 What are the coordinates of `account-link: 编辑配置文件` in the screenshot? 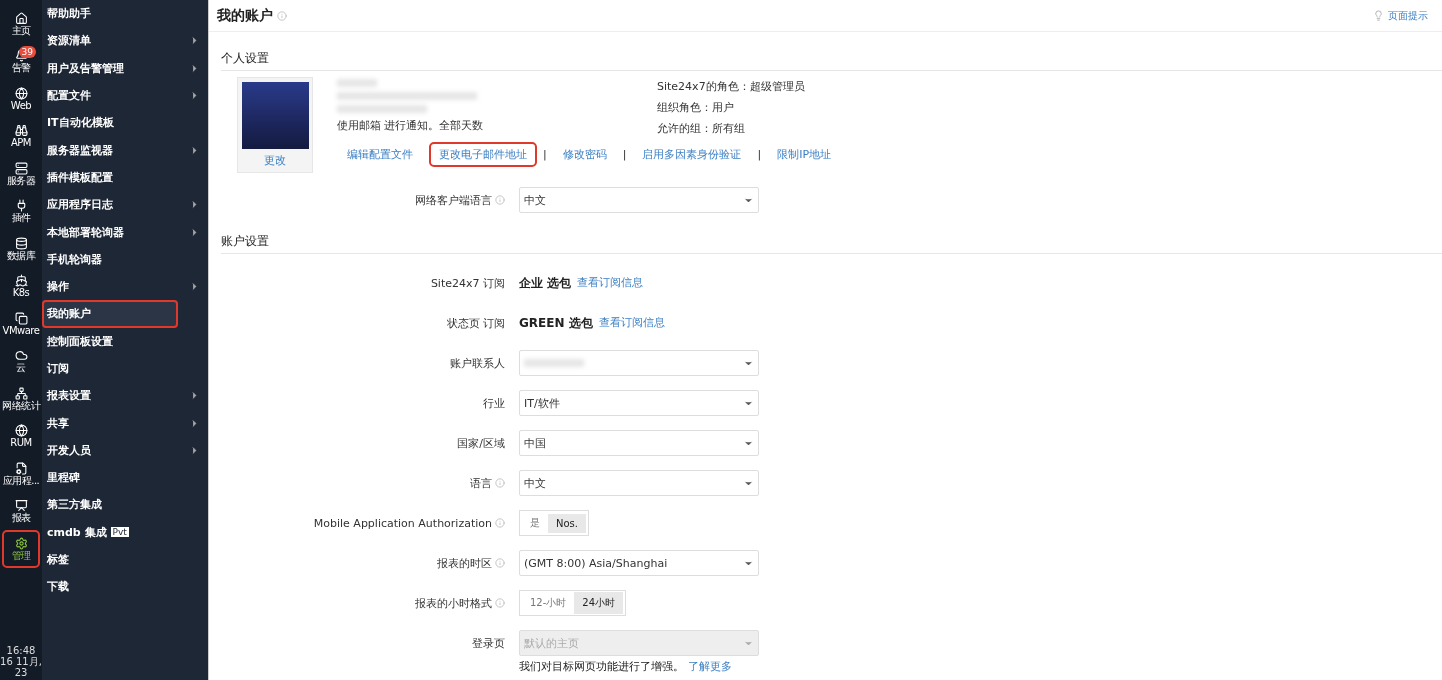 It's located at (380, 154).